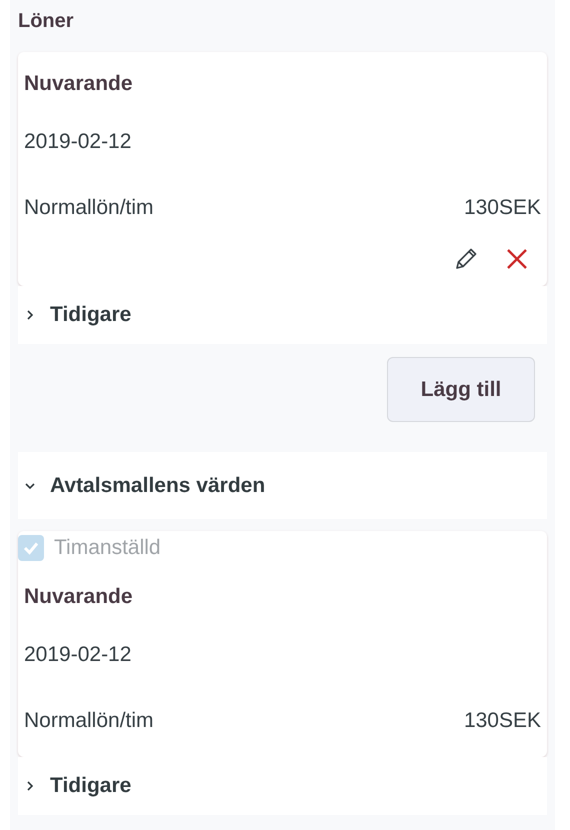 This screenshot has width=570, height=830. I want to click on expander-header: Avtalsmallens värden, so click(282, 485).